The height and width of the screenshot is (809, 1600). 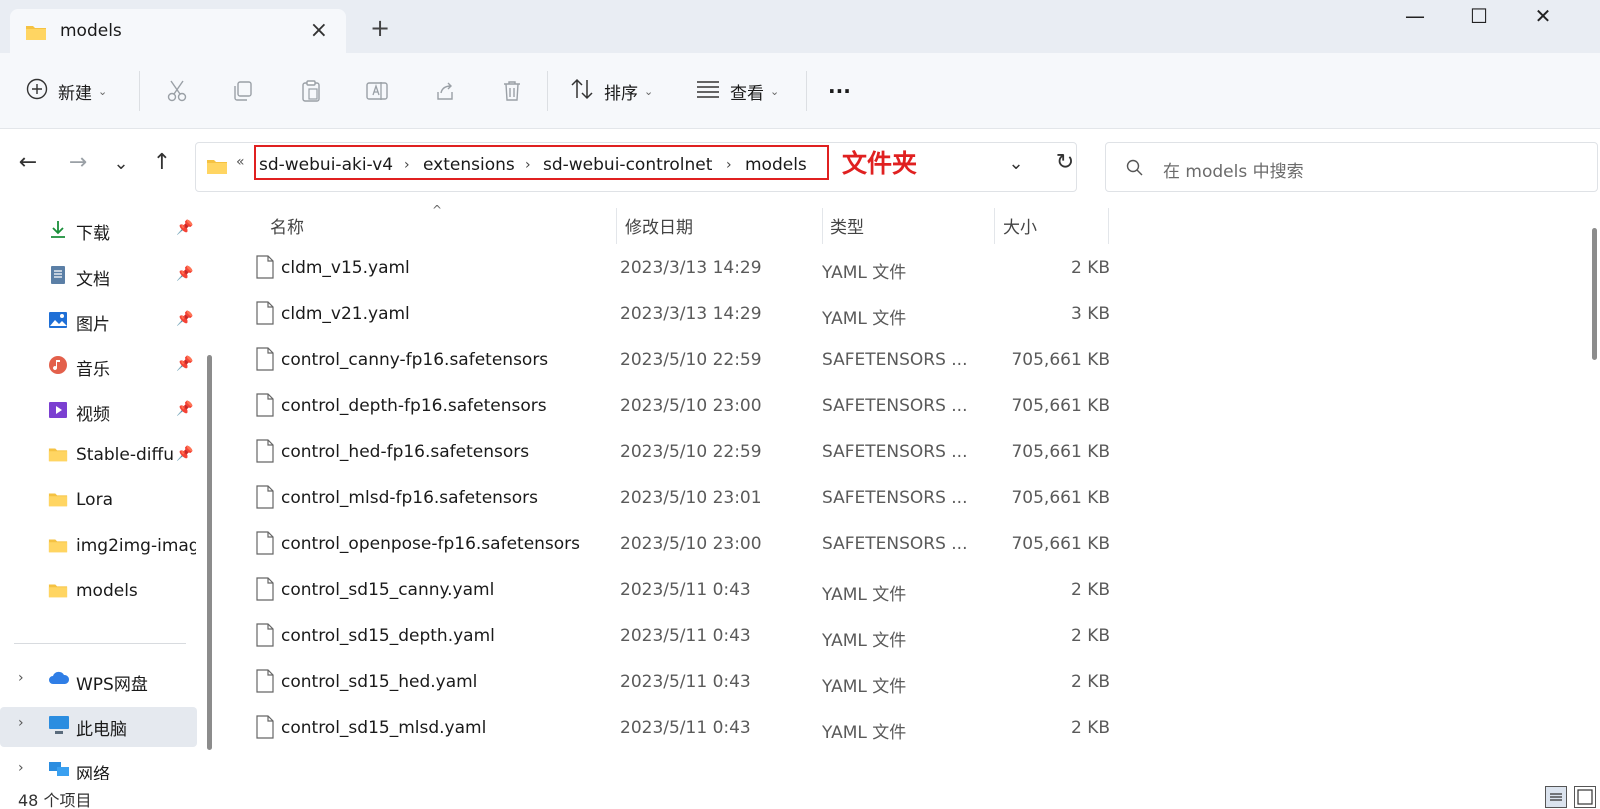 What do you see at coordinates (121, 163) in the screenshot?
I see `recent-locations-chevron-icon: ⌄` at bounding box center [121, 163].